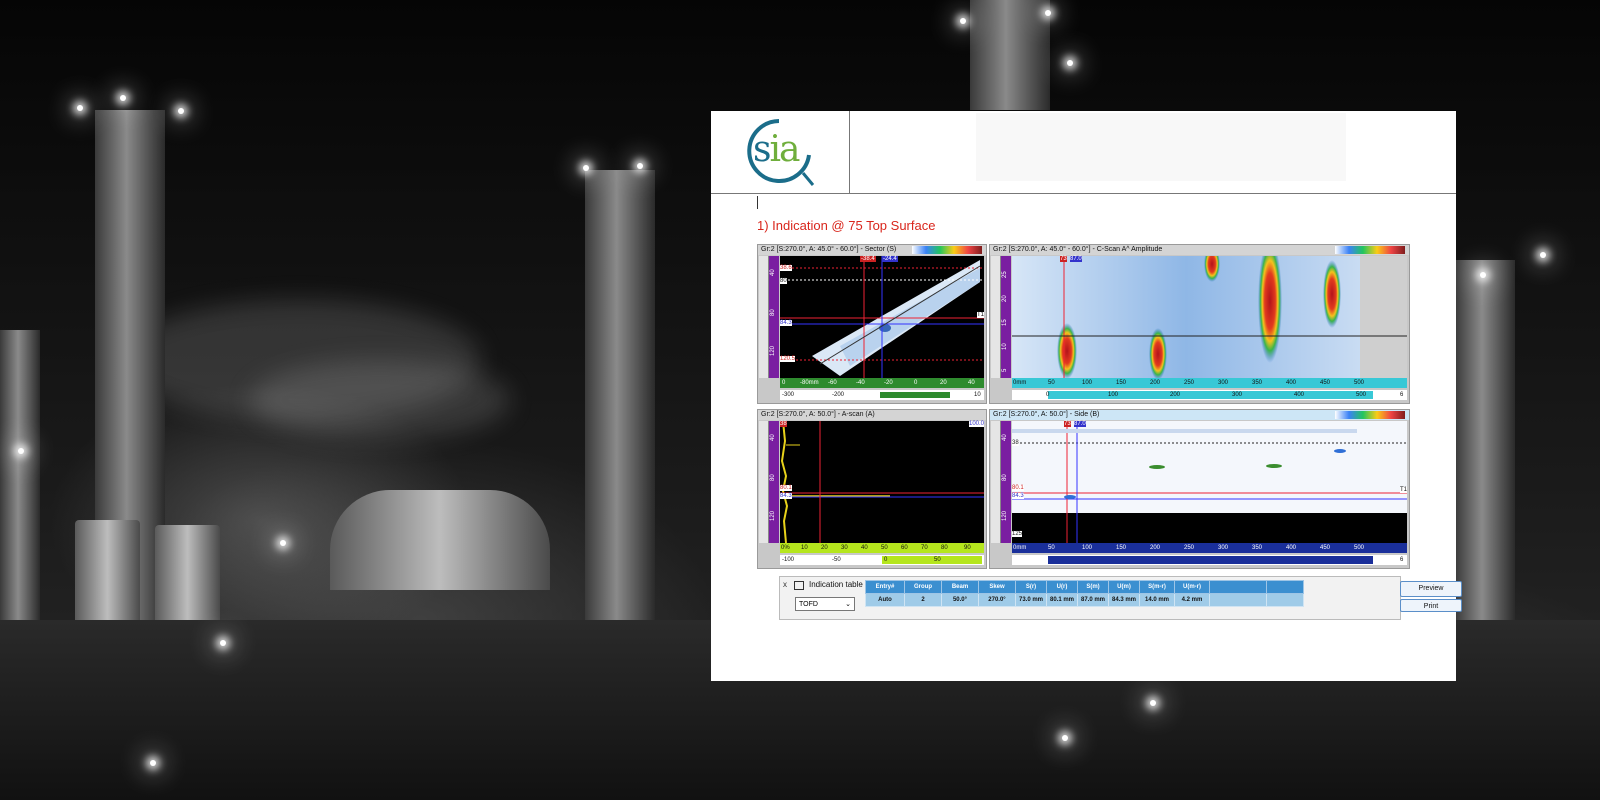 This screenshot has width=1600, height=800. What do you see at coordinates (1209, 482) in the screenshot?
I see `side-view: 73 87.0 38 80.1 84.3 125 T1` at bounding box center [1209, 482].